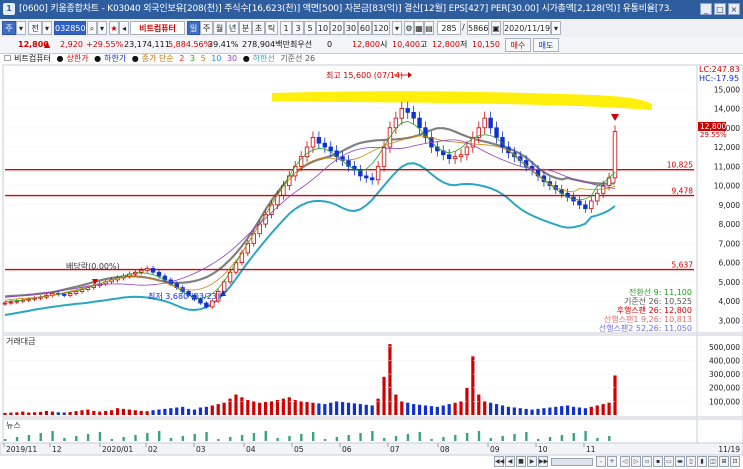 This screenshot has height=469, width=743. What do you see at coordinates (645, 328) in the screenshot?
I see `ichimoku-span2: 선행스팬2 52,26: 11,050` at bounding box center [645, 328].